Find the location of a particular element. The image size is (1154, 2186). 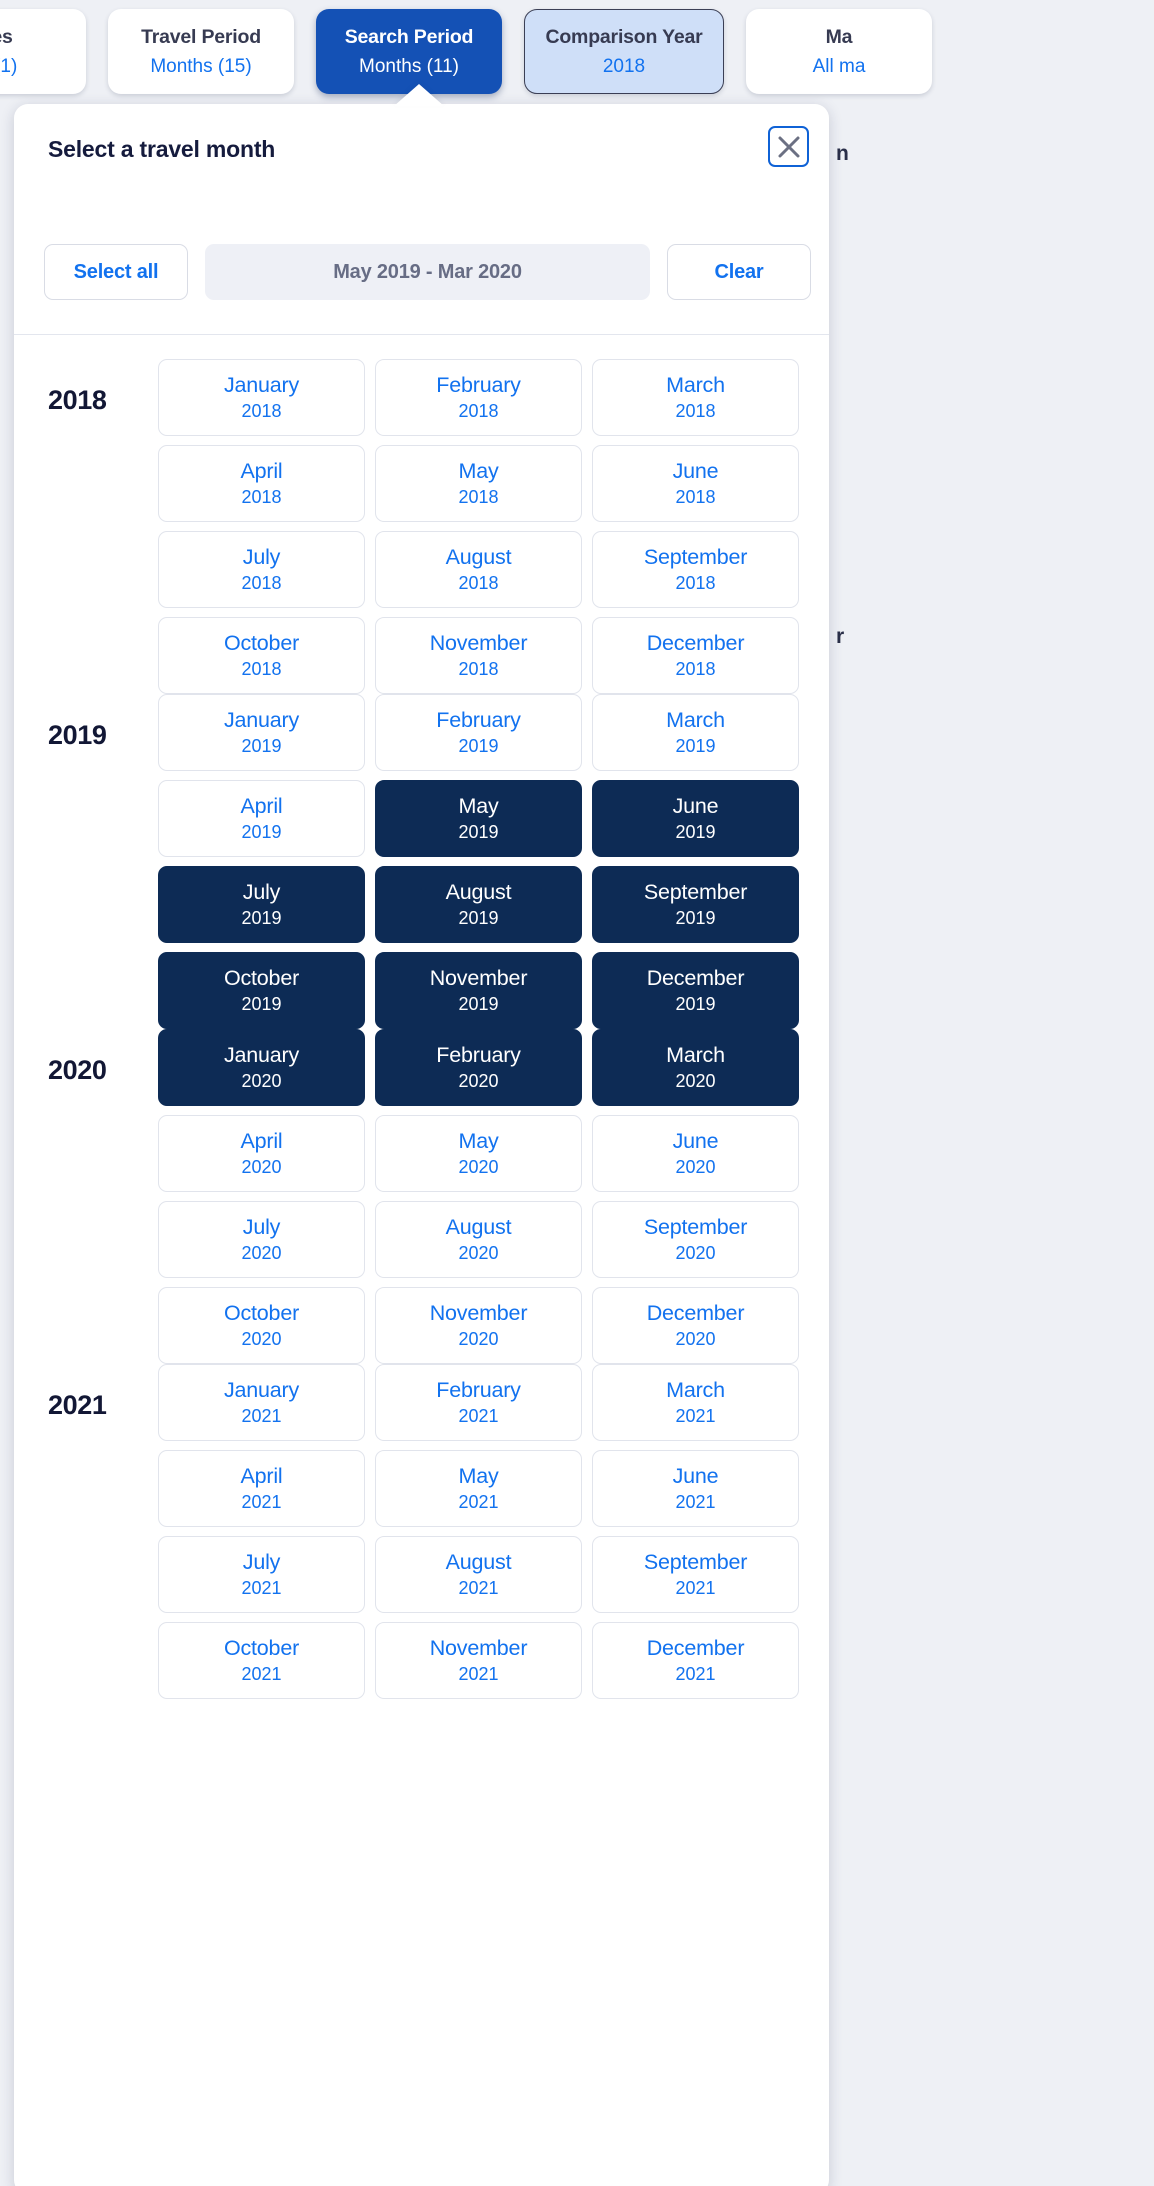

month-cell: September 2019 is located at coordinates (695, 904).